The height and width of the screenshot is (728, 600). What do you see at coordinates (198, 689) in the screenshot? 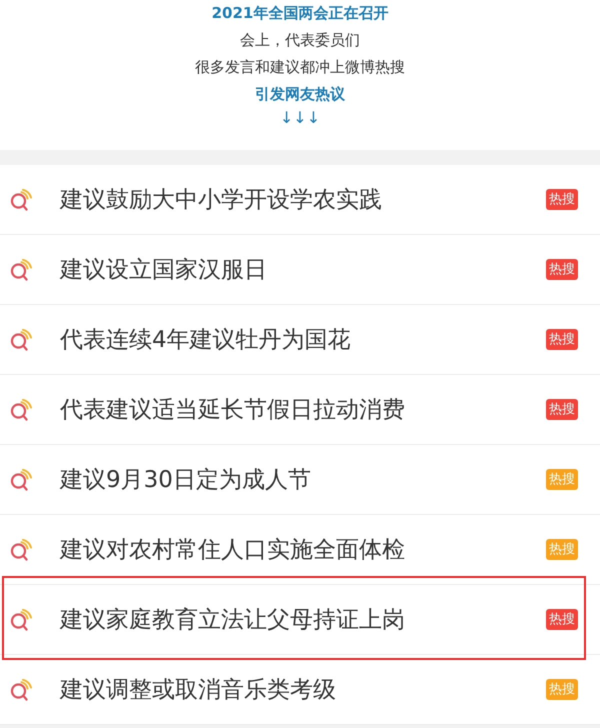
I see `trending-title: 建议调整或取消音乐类考级` at bounding box center [198, 689].